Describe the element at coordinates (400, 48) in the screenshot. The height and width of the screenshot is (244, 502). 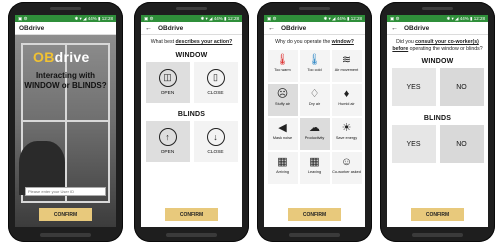
I see `question-emphasis: before` at that location.